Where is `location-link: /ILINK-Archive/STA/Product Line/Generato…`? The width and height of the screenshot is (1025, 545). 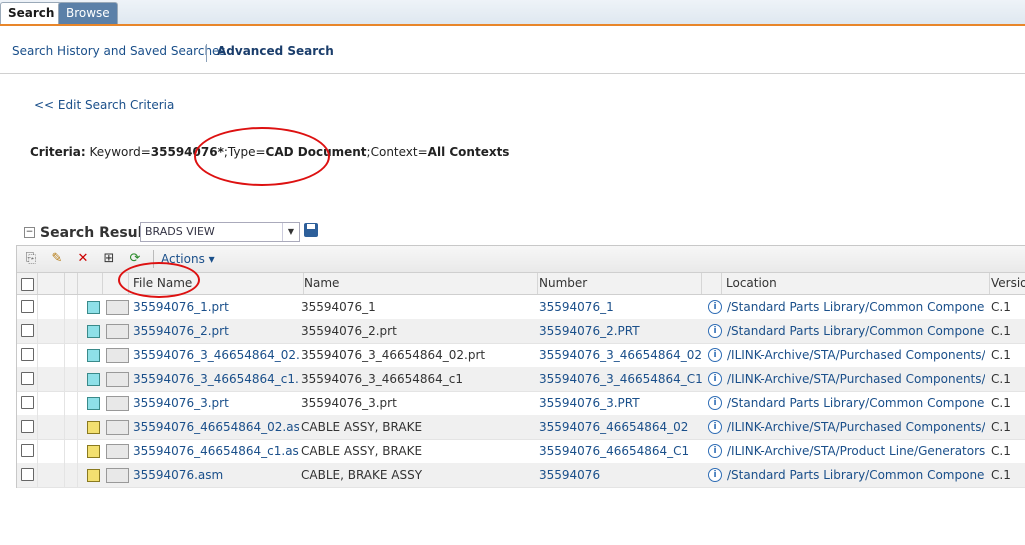 location-link: /ILINK-Archive/STA/Product Line/Generato… is located at coordinates (856, 451).